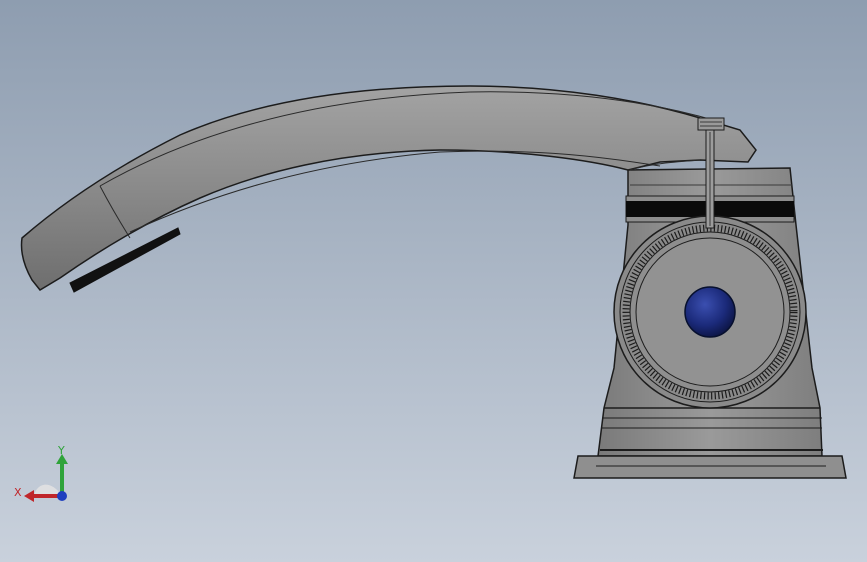  What do you see at coordinates (61, 450) in the screenshot?
I see `y-axis-label: Y` at bounding box center [61, 450].